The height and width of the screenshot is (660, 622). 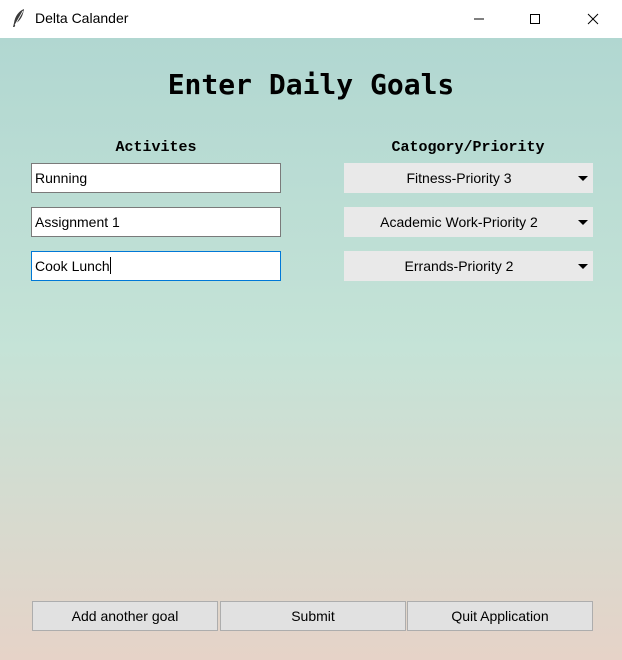 I want to click on feather-icon, so click(x=19, y=18).